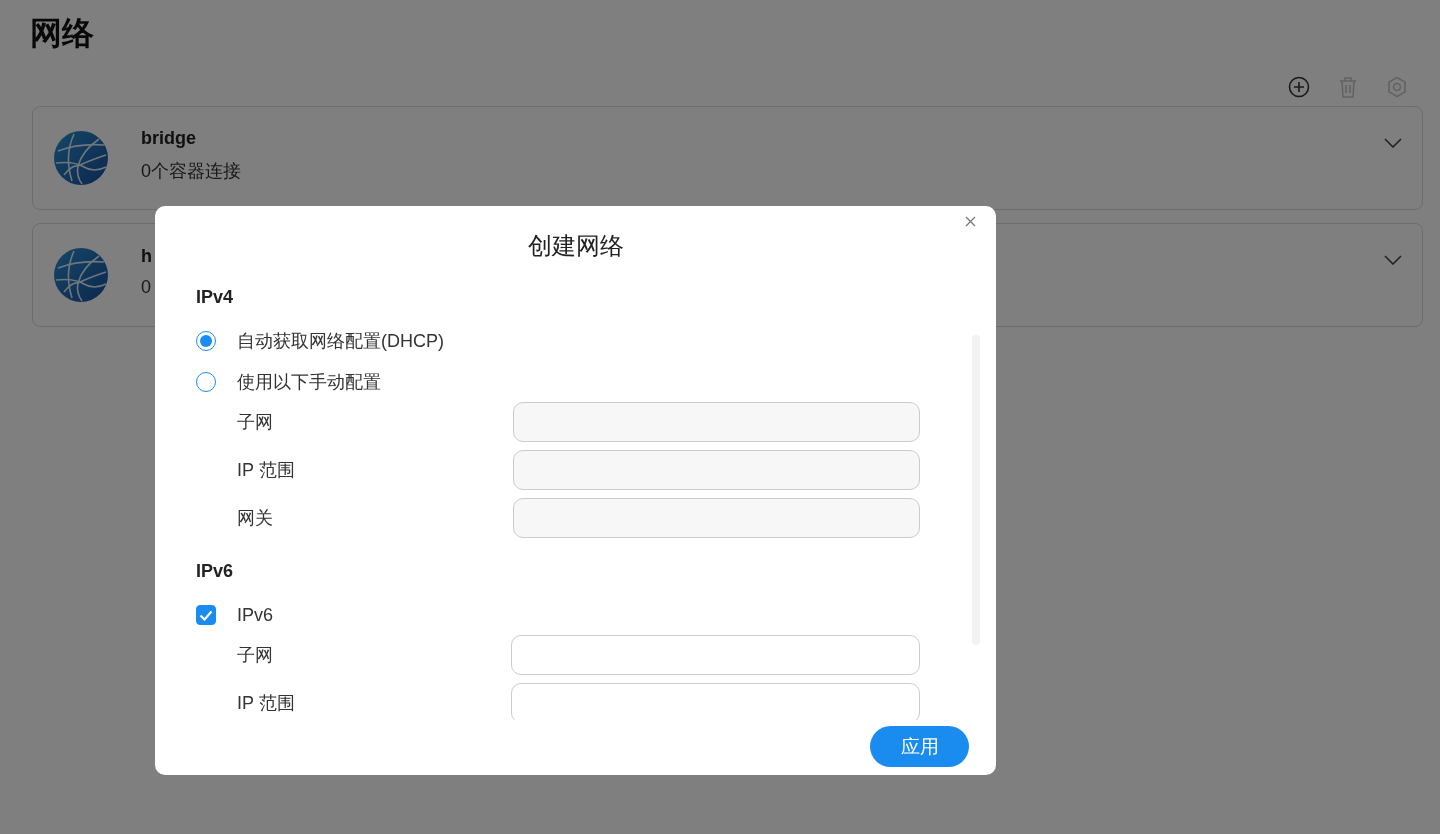  What do you see at coordinates (146, 256) in the screenshot?
I see `network-name: h` at bounding box center [146, 256].